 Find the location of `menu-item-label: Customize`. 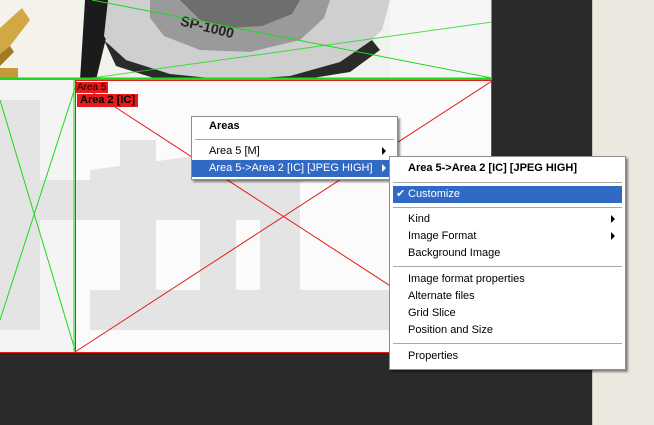

menu-item-label: Customize is located at coordinates (434, 194).